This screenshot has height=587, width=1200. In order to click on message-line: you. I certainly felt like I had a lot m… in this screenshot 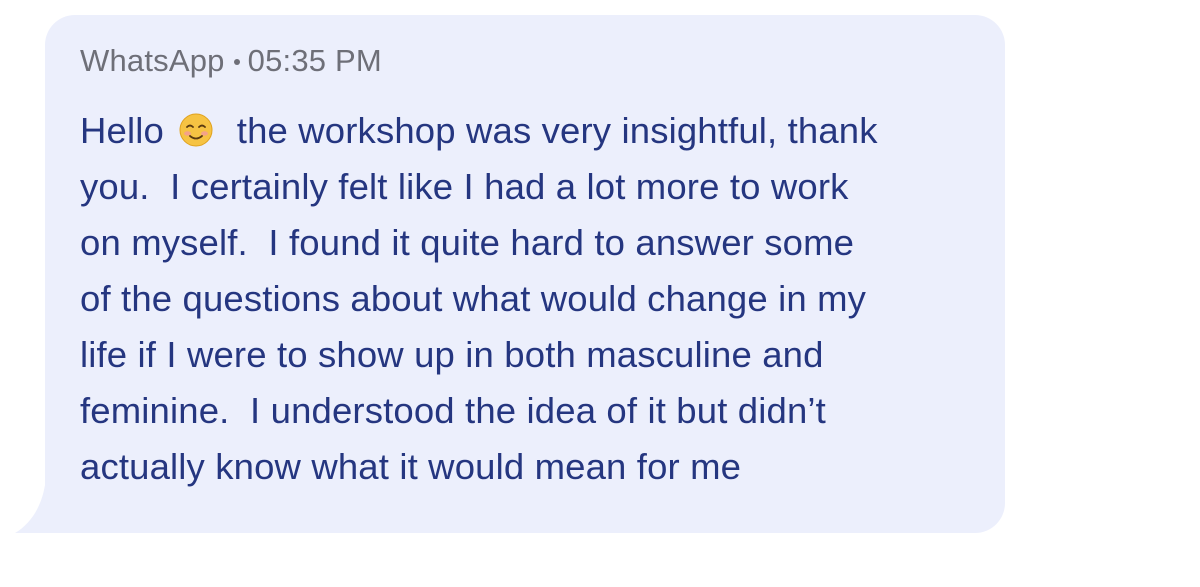, I will do `click(464, 186)`.